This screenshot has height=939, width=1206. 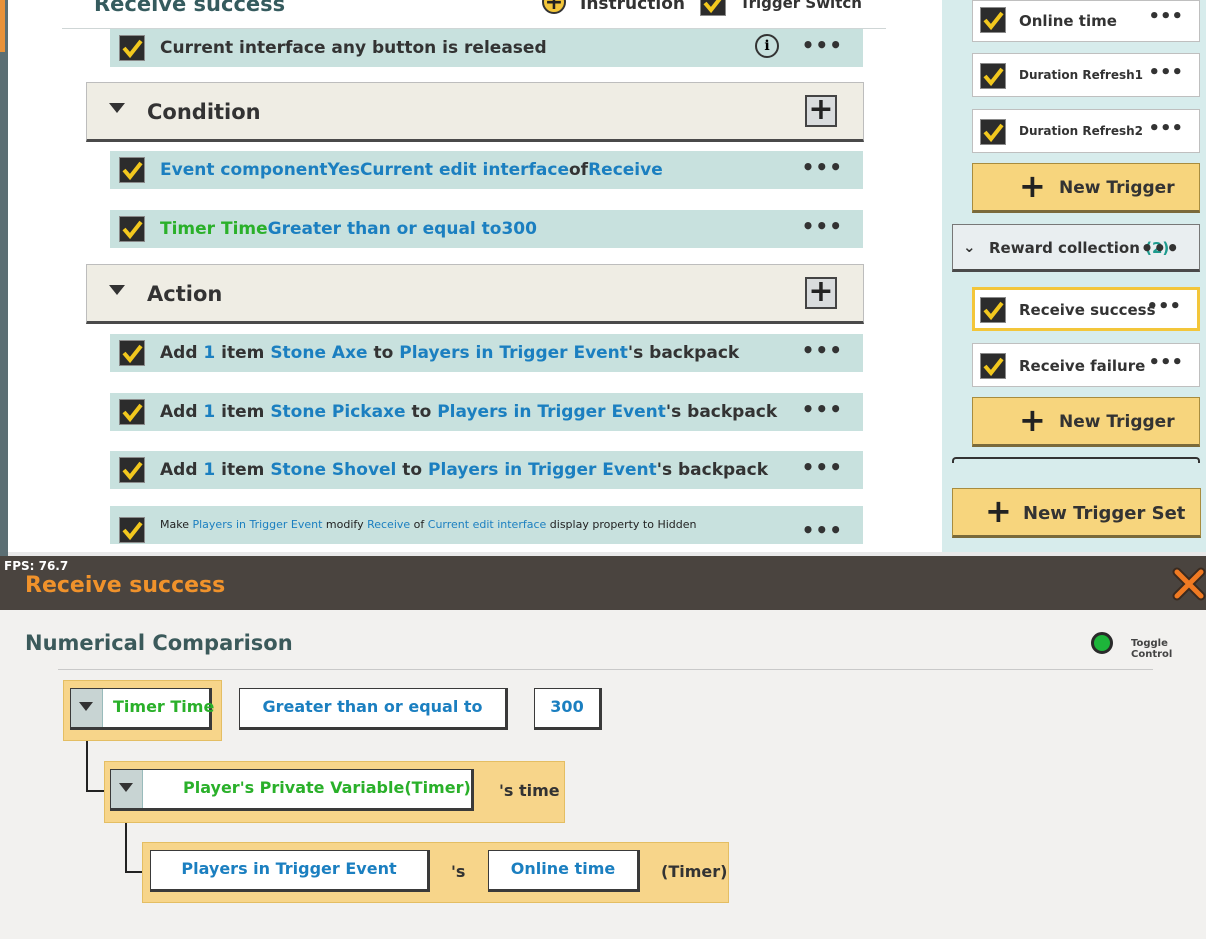 What do you see at coordinates (214, 229) in the screenshot?
I see `condition-param: Timer Time` at bounding box center [214, 229].